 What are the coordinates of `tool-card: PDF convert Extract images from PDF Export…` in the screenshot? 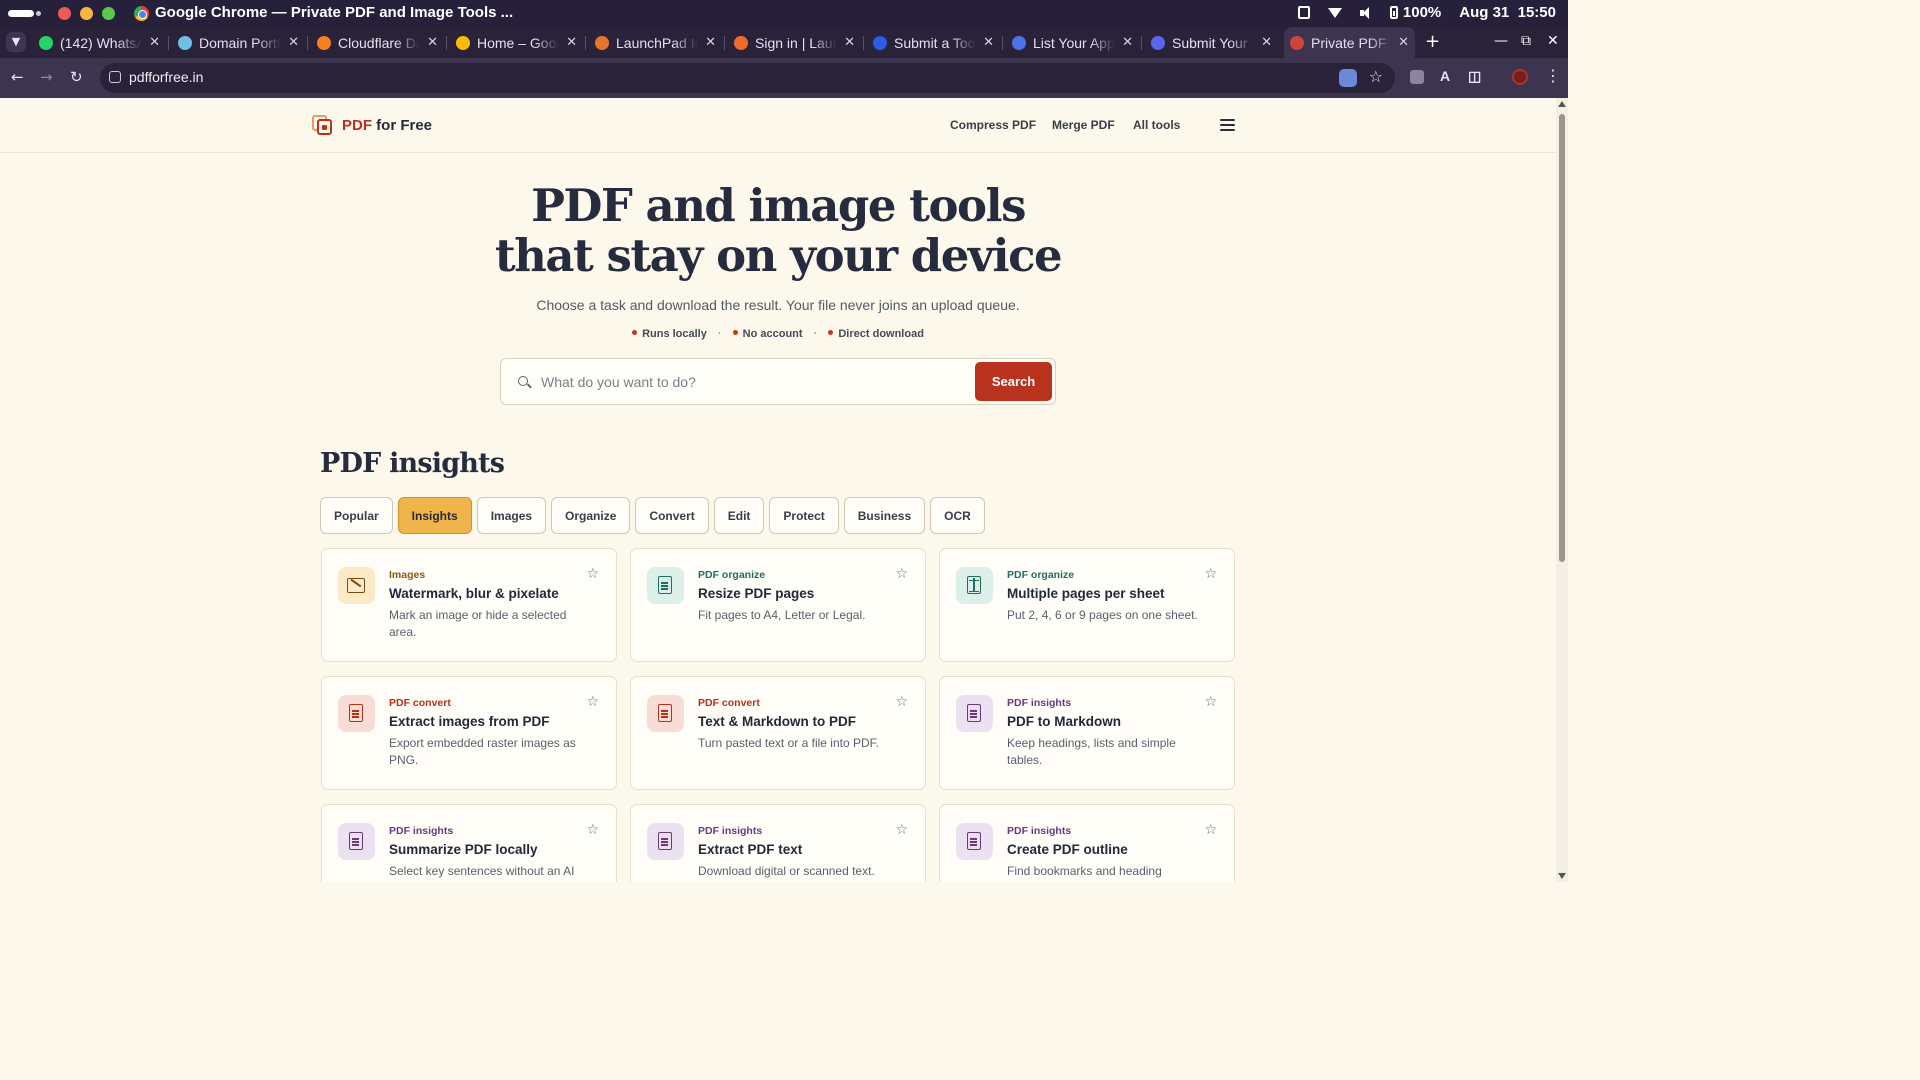 It's located at (469, 733).